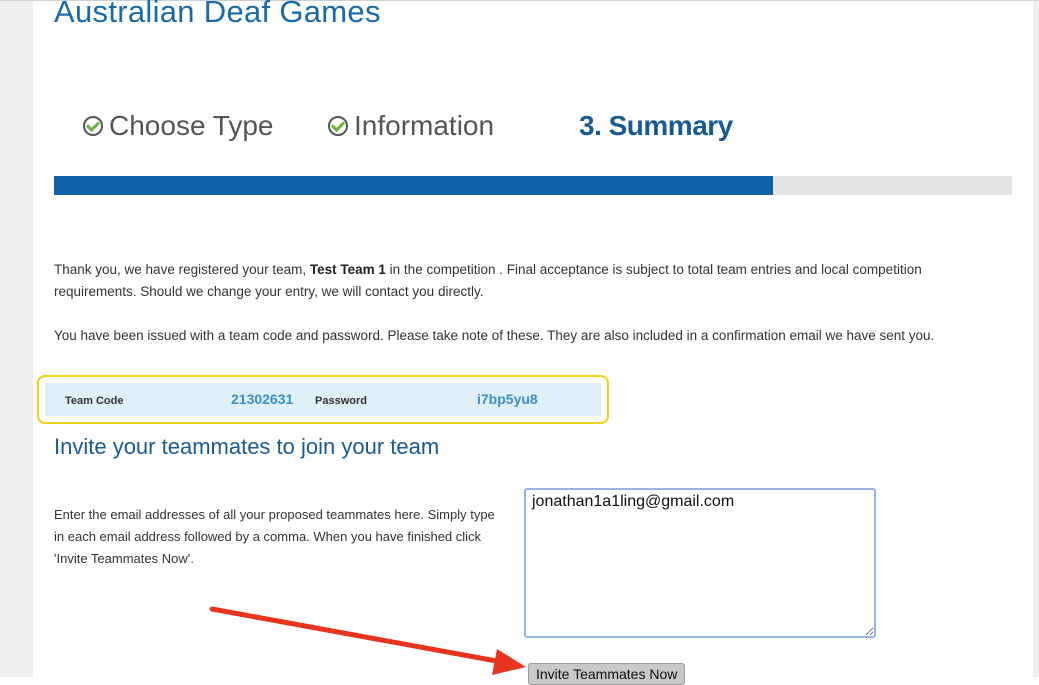 Image resolution: width=1039 pixels, height=685 pixels. Describe the element at coordinates (607, 674) in the screenshot. I see `invite-teammates-button: Invite Teammates Now` at that location.